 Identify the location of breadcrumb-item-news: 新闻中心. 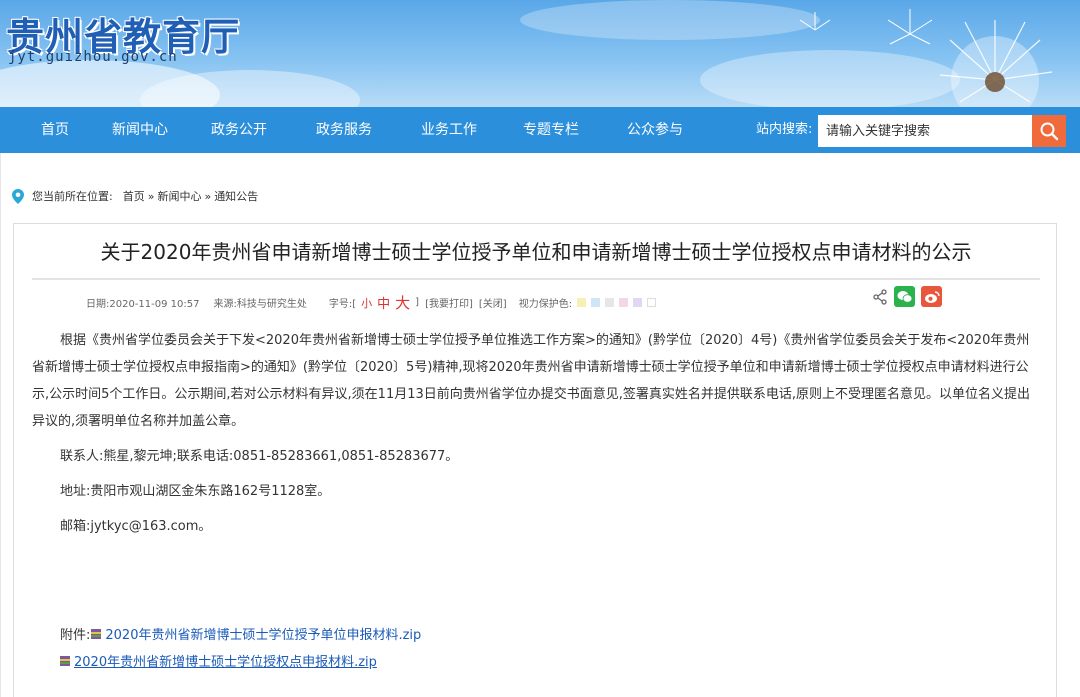
(179, 196).